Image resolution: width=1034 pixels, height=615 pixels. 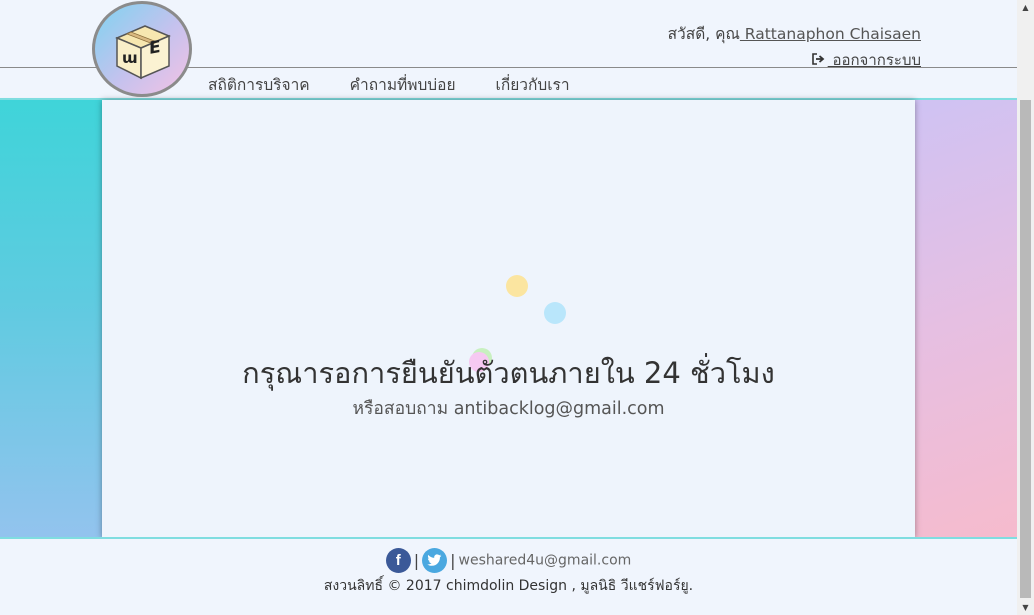 What do you see at coordinates (703, 34) in the screenshot?
I see `greeting-prefix: สวัสดี, คุณ` at bounding box center [703, 34].